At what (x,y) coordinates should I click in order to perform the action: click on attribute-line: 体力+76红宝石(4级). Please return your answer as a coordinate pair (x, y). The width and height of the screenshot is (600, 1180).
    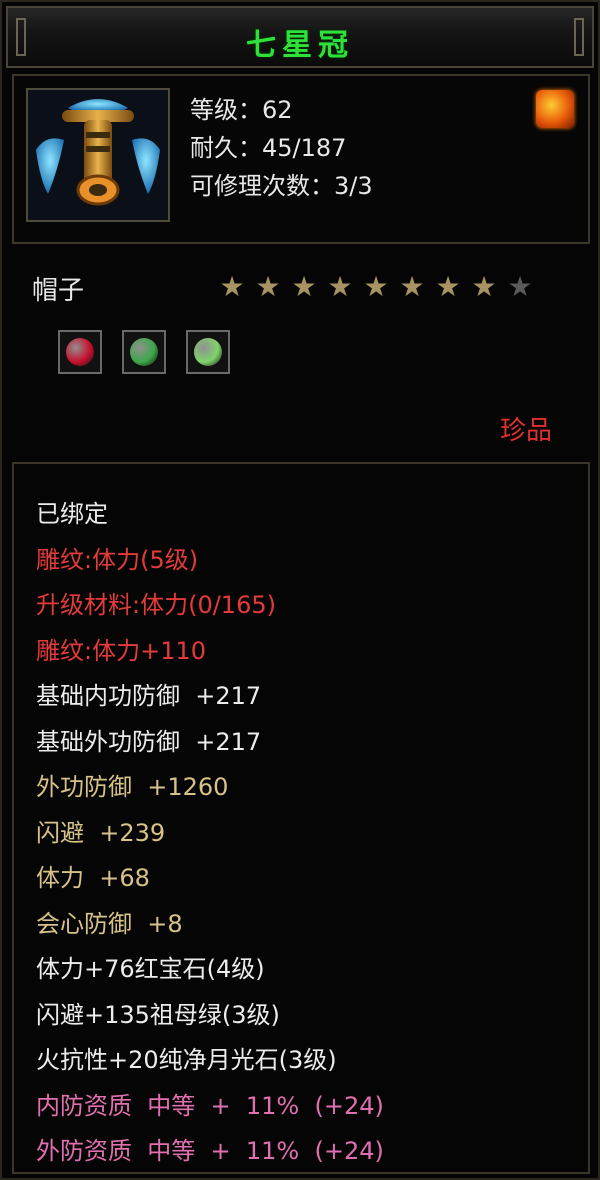
    Looking at the image, I should click on (150, 969).